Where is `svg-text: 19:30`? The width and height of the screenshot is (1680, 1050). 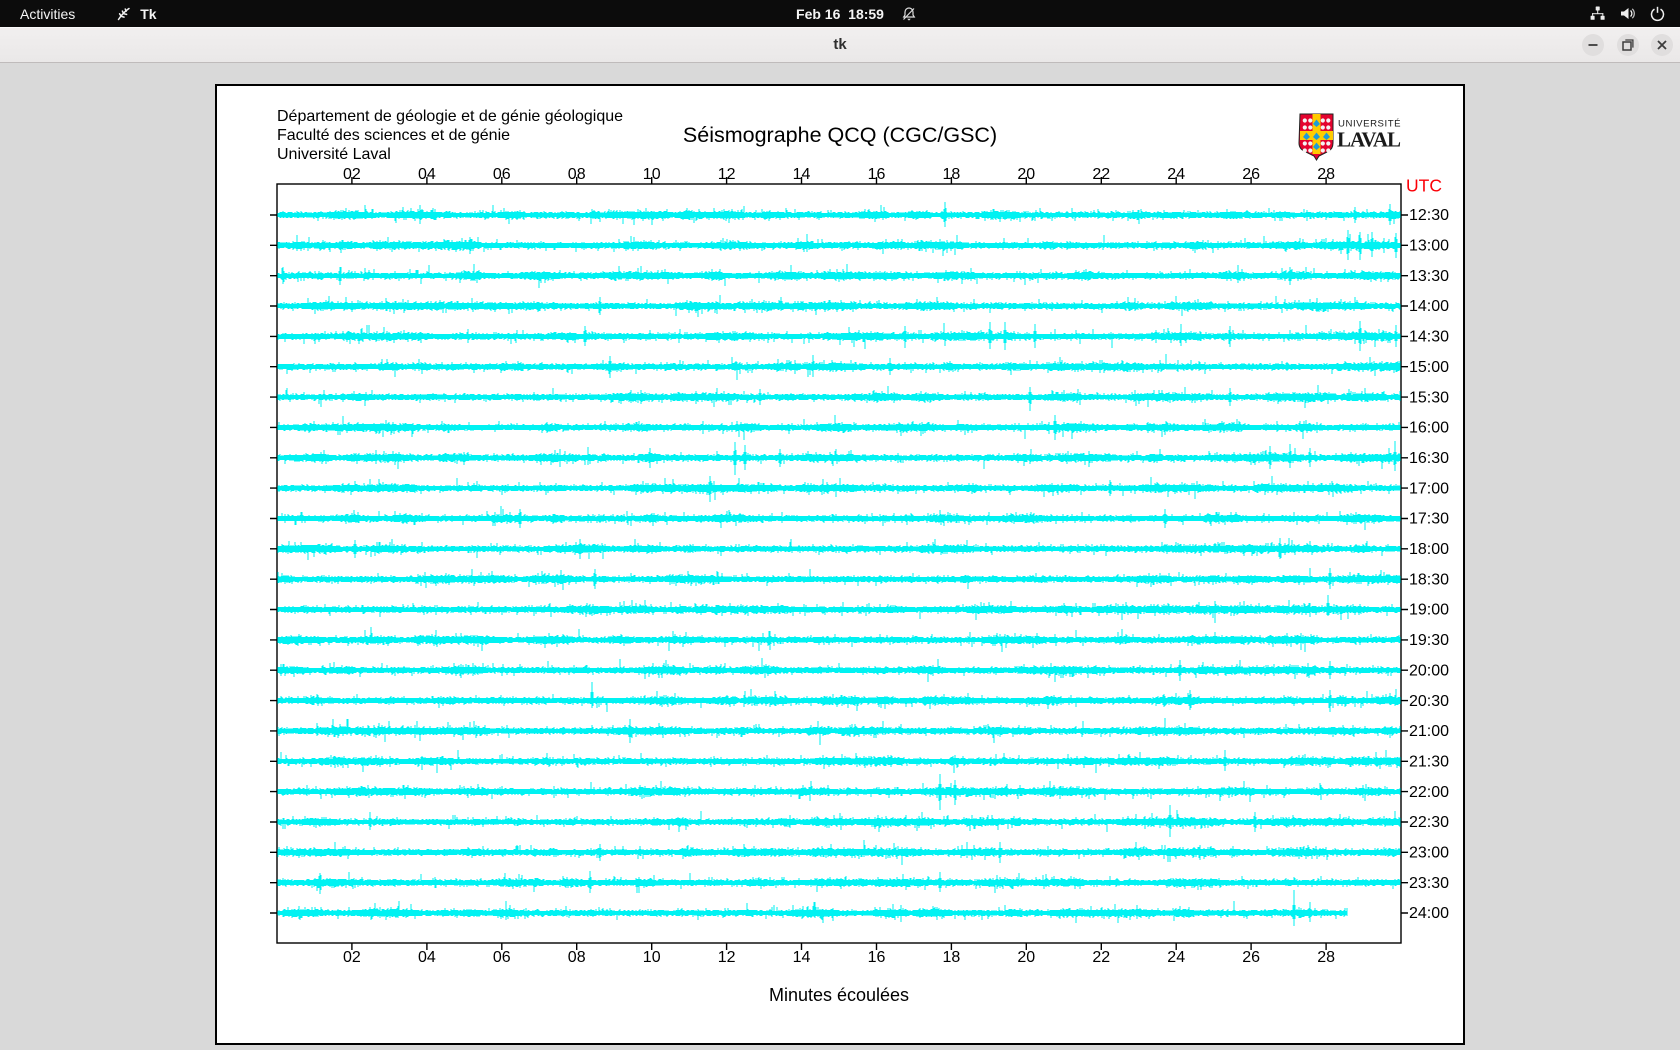 svg-text: 19:30 is located at coordinates (1429, 640).